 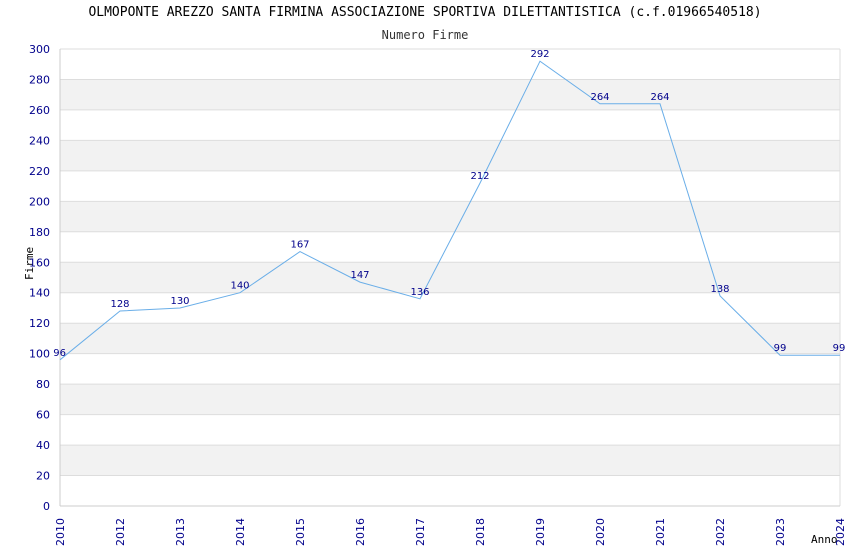 What do you see at coordinates (60, 532) in the screenshot?
I see `x-tick-label: 2010` at bounding box center [60, 532].